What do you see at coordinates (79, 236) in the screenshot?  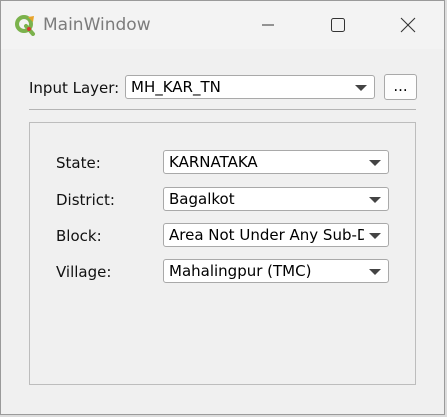 I see `block-label: Block:` at bounding box center [79, 236].